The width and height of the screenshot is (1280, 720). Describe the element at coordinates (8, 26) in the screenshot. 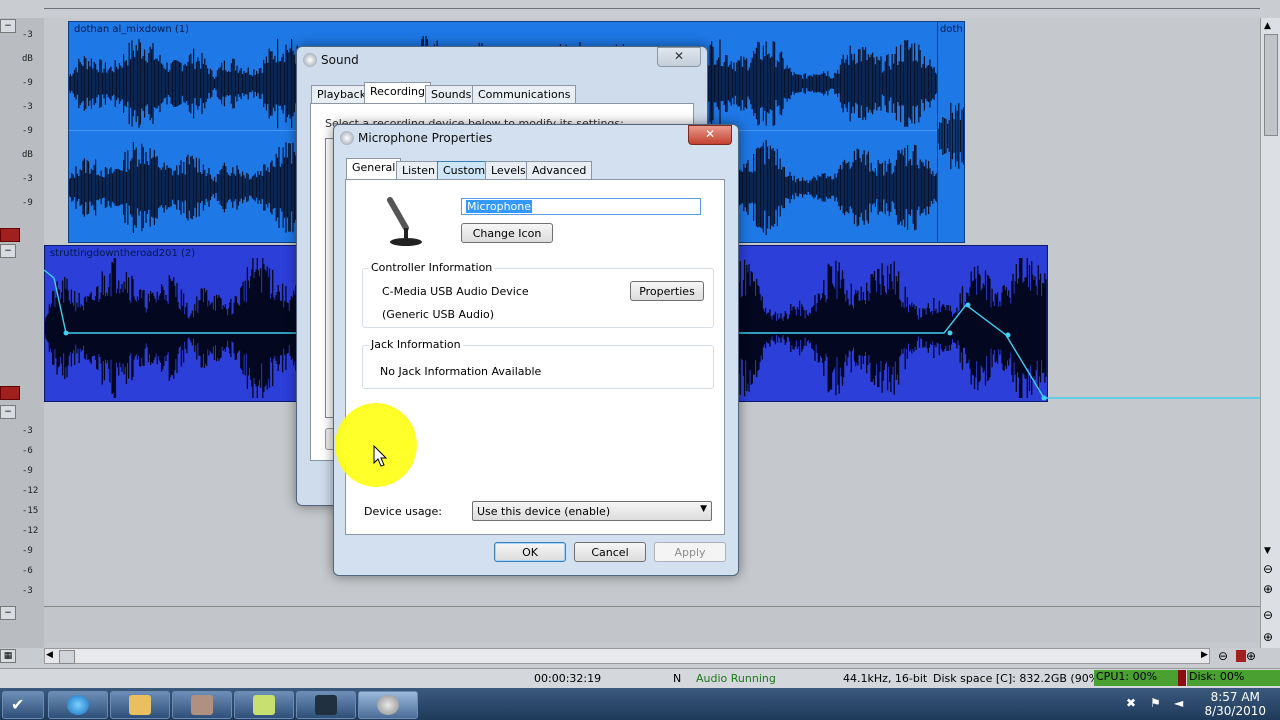

I see `track1-collapse-button: −` at that location.